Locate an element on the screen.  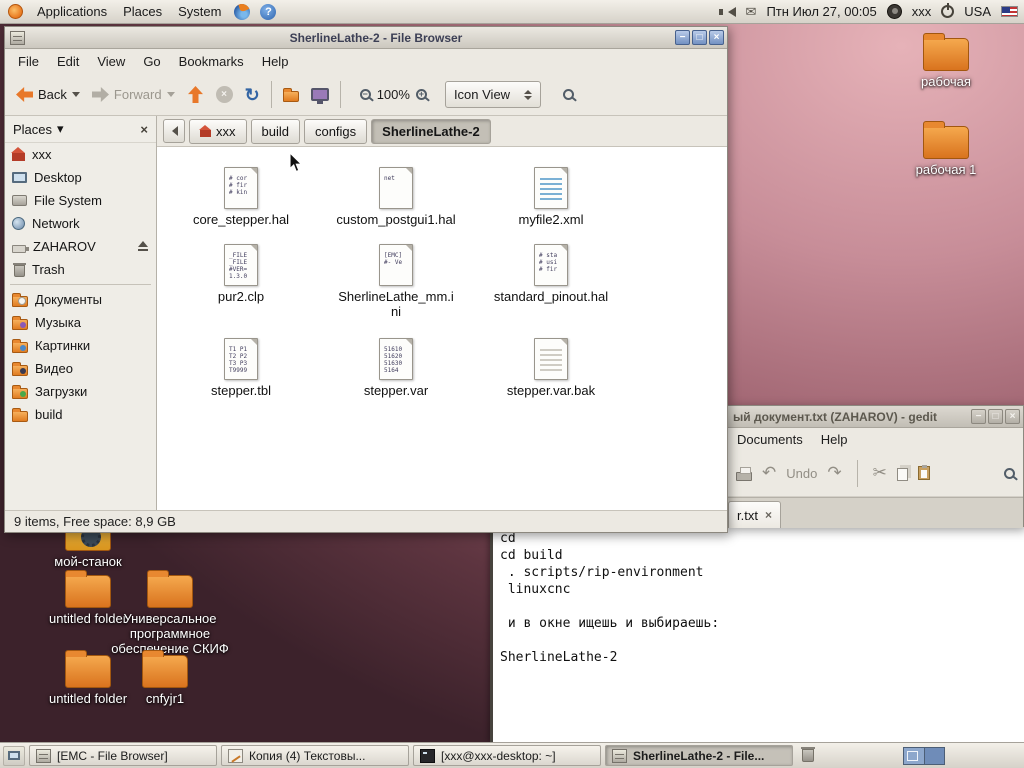
menu-places: Places is located at coordinates (142, 11).